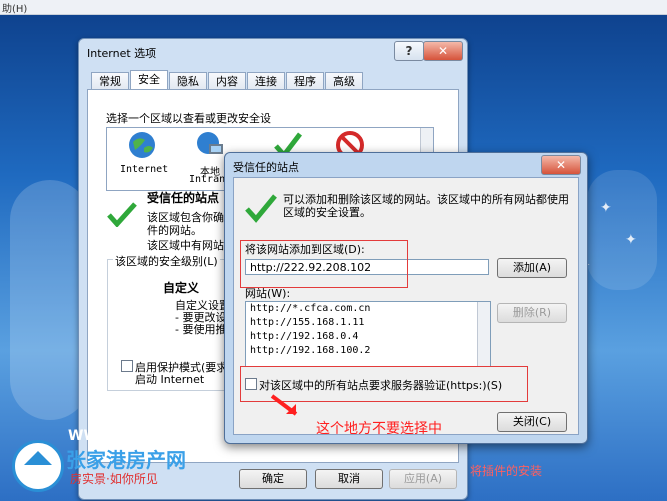 This screenshot has width=667, height=501. What do you see at coordinates (183, 198) in the screenshot?
I see `zone-title: 受信任的站点` at bounding box center [183, 198].